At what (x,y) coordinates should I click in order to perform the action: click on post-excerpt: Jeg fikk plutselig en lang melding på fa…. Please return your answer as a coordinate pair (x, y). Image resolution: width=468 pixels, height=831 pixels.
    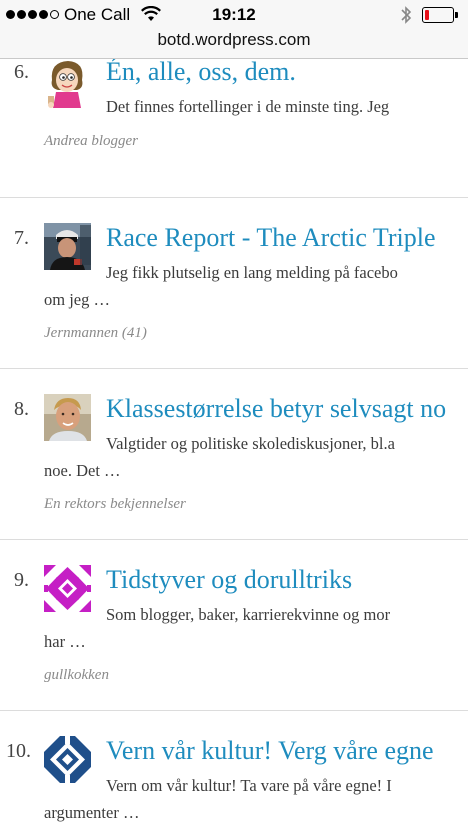
    Looking at the image, I should click on (252, 272).